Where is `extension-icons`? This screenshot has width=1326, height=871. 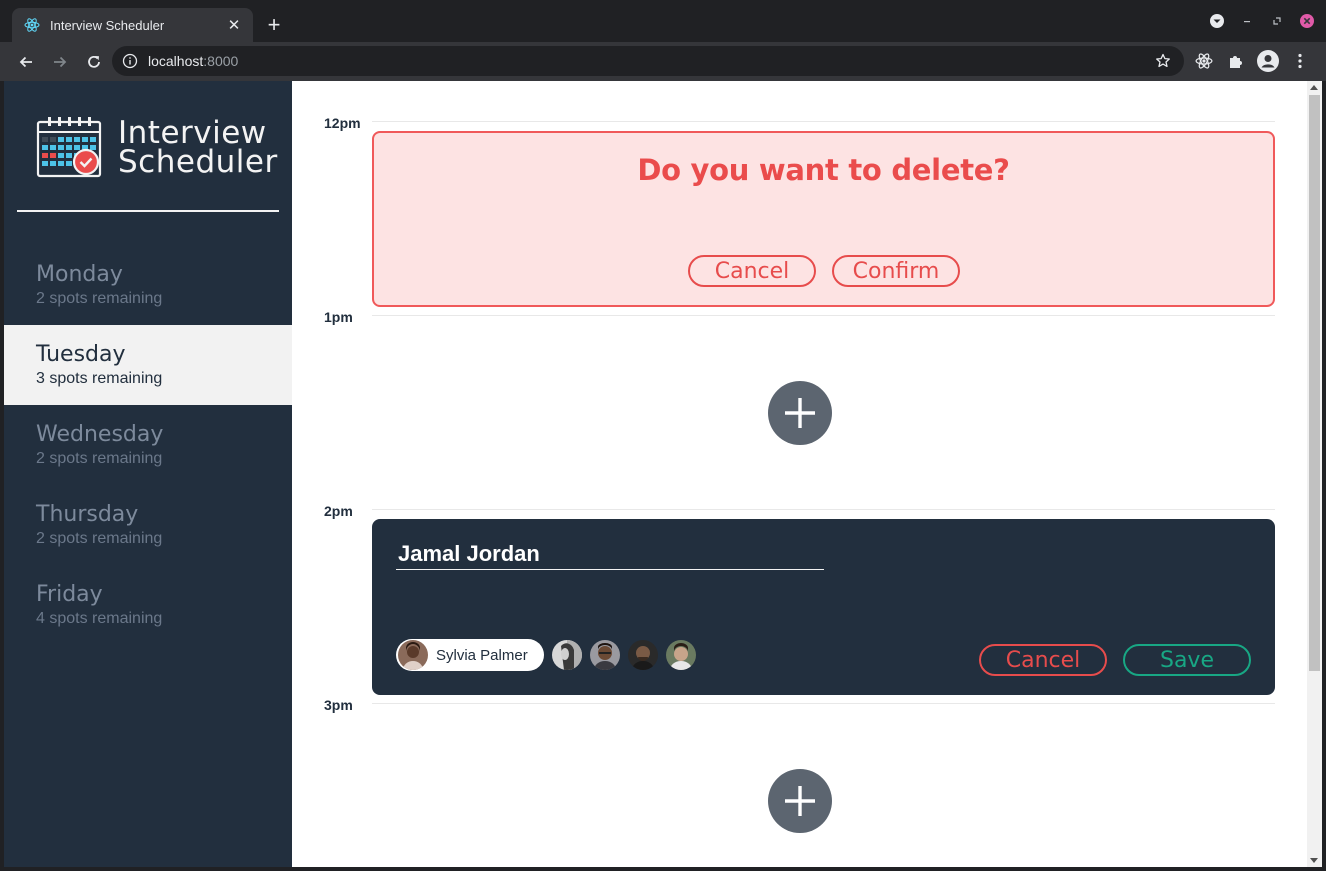 extension-icons is located at coordinates (1252, 61).